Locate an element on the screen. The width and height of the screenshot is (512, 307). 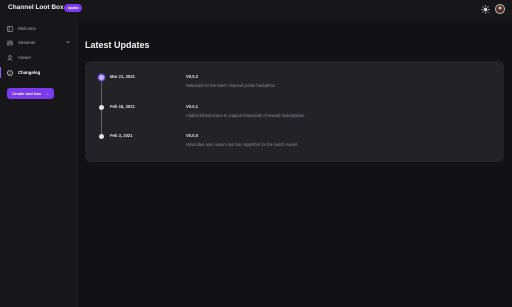
create-loot-box-label: Create loot box is located at coordinates (27, 93).